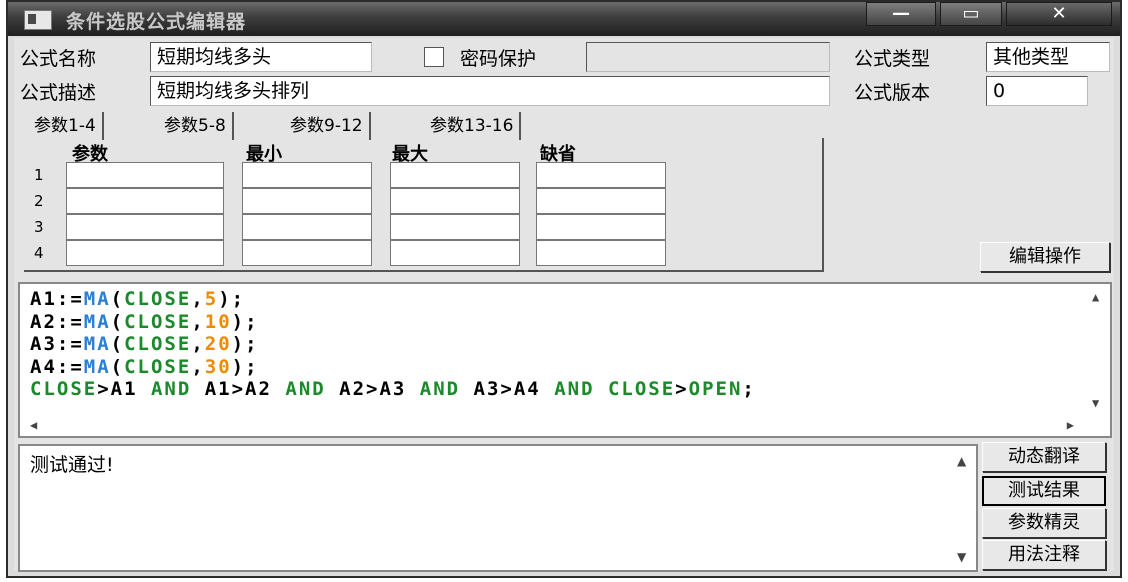  Describe the element at coordinates (393, 299) in the screenshot. I see `code-line: A1:=MA(CLOSE,5);` at that location.